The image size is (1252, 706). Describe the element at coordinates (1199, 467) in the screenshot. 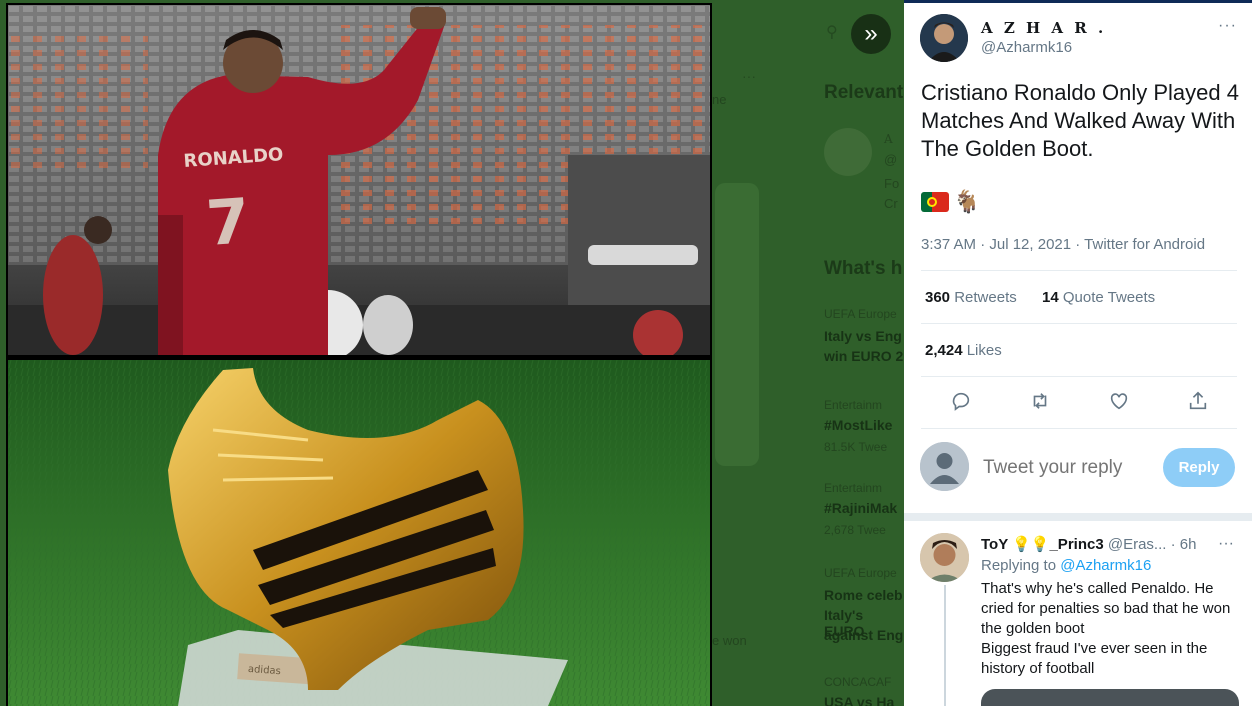

I see `reply-button: Reply` at that location.